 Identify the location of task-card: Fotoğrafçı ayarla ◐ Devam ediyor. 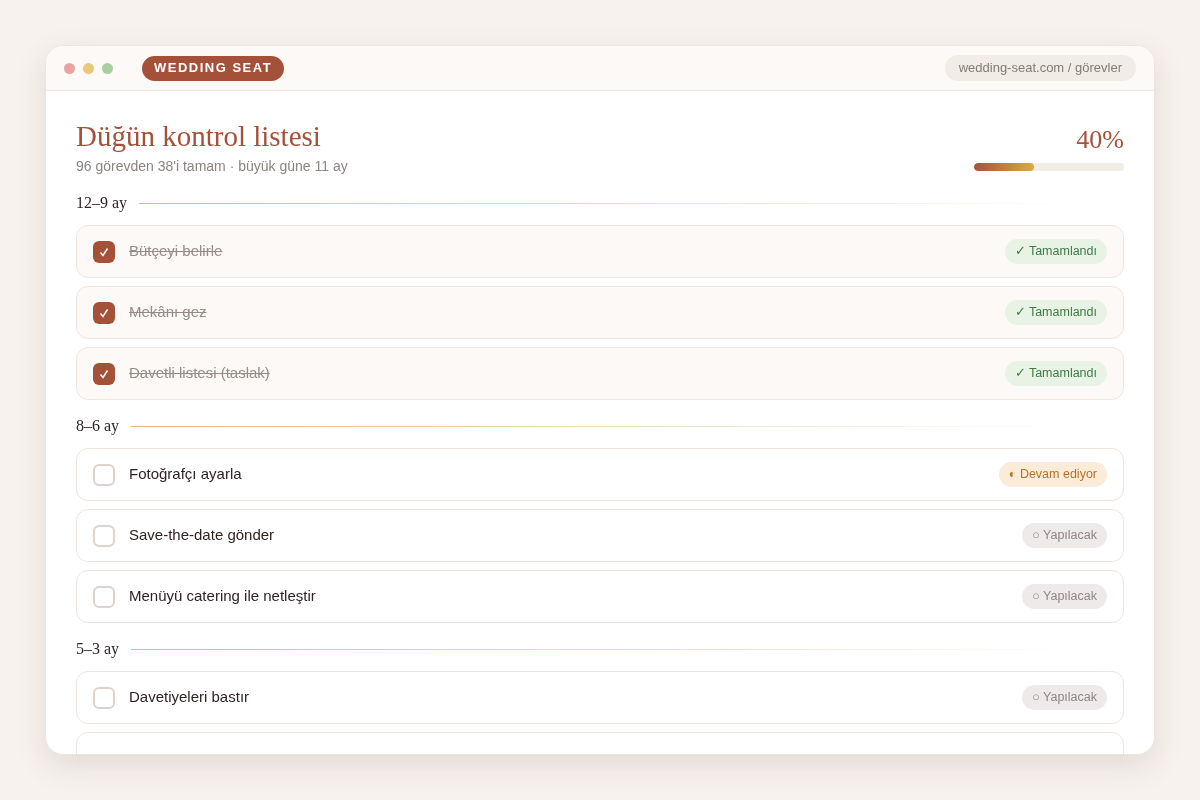
(600, 474).